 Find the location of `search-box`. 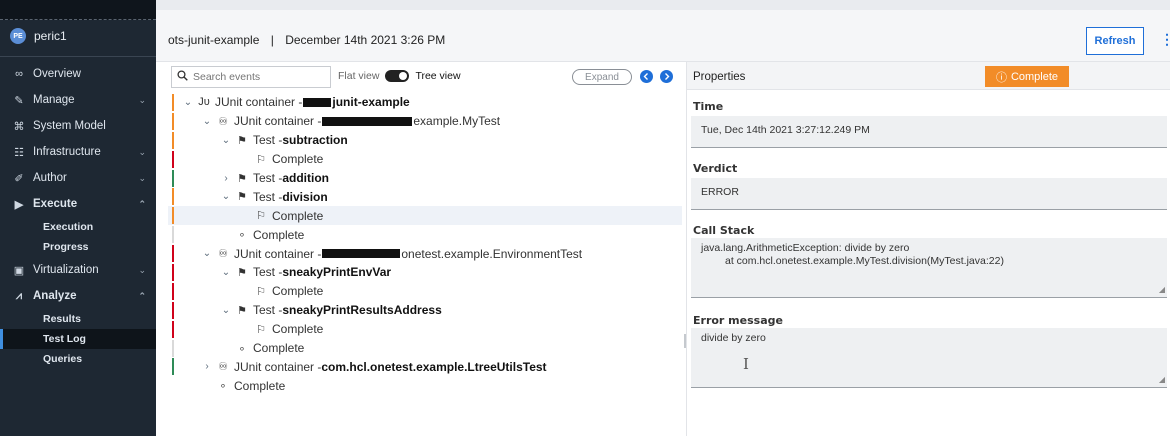

search-box is located at coordinates (251, 77).